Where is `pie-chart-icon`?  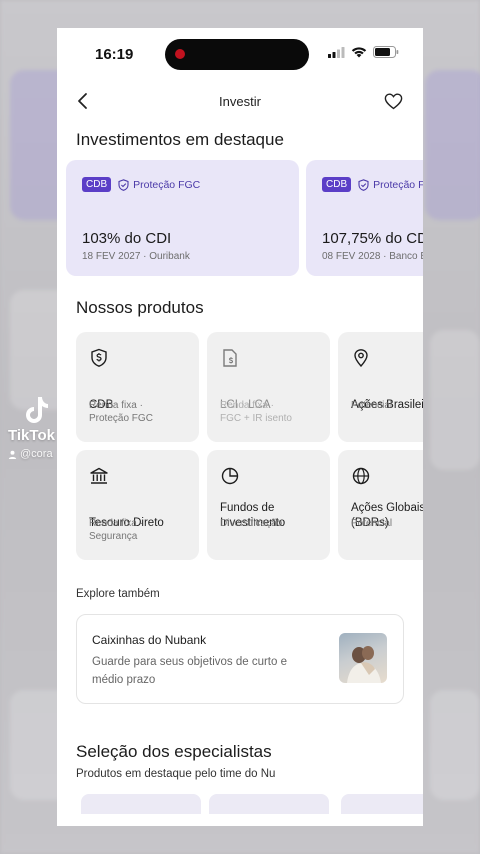 pie-chart-icon is located at coordinates (230, 476).